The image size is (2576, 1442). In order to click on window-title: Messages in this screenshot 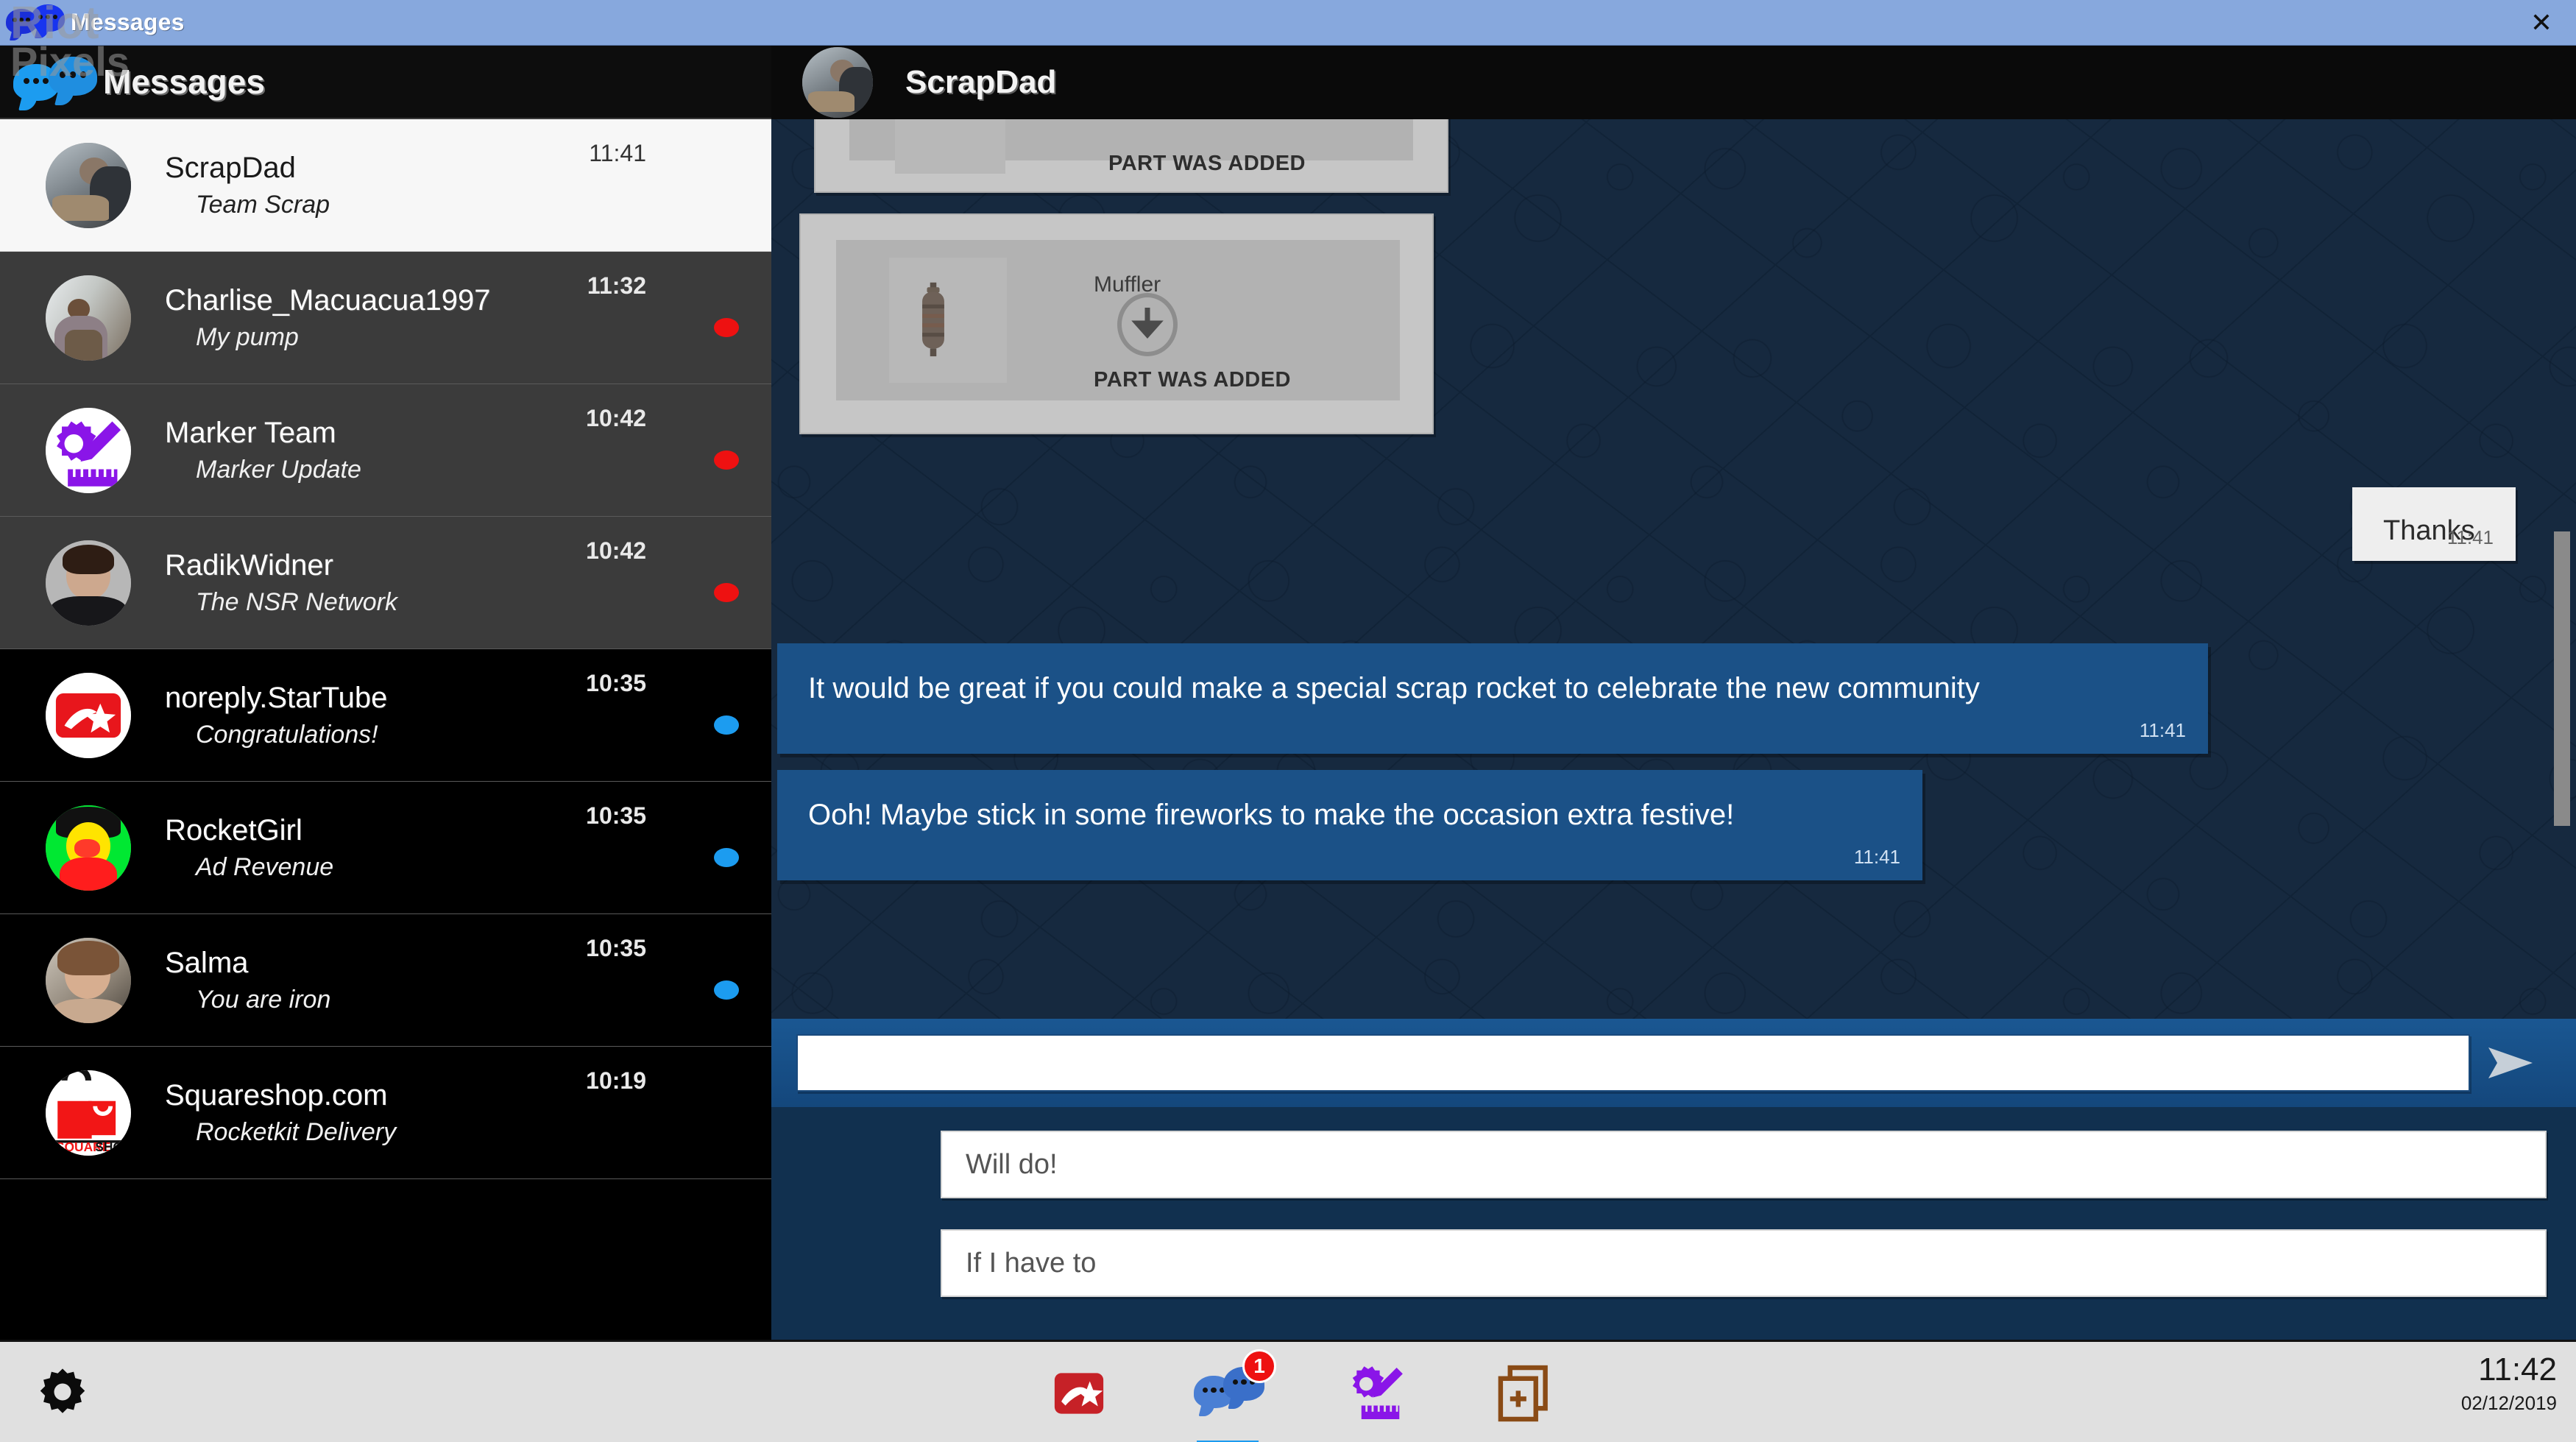, I will do `click(128, 22)`.